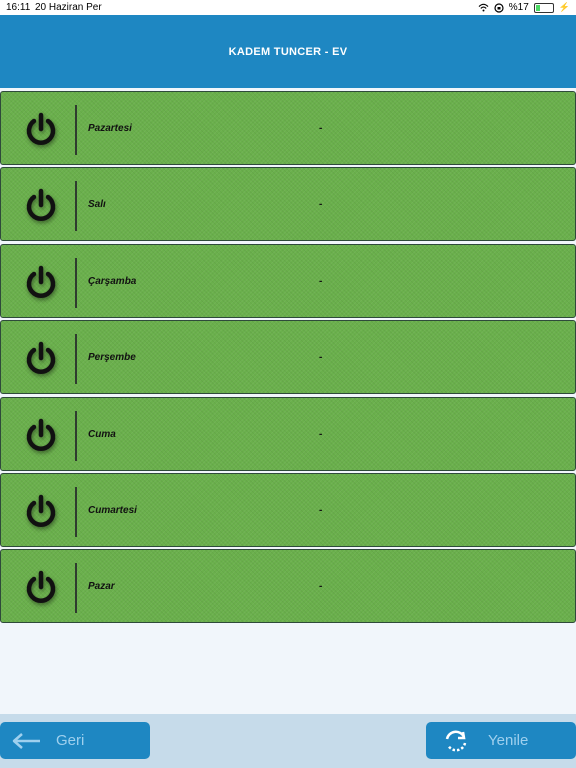  I want to click on schedule-row: Pazar -, so click(288, 586).